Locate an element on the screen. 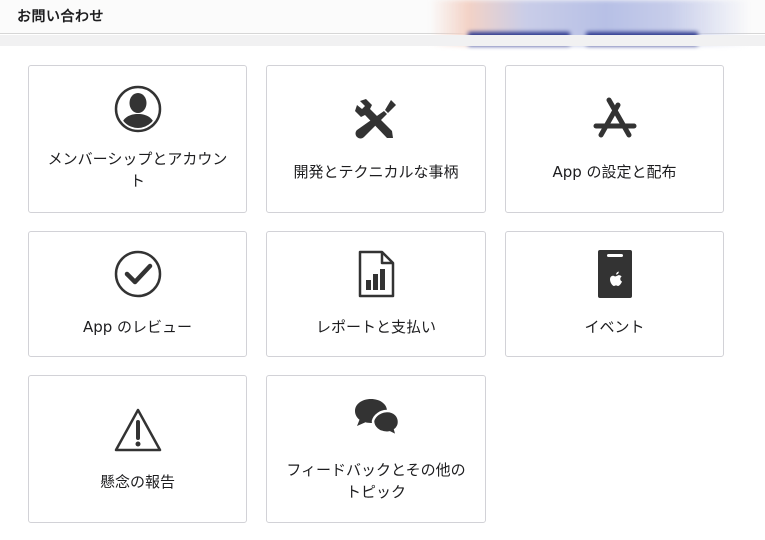  topic-label: App のレビュー is located at coordinates (137, 327).